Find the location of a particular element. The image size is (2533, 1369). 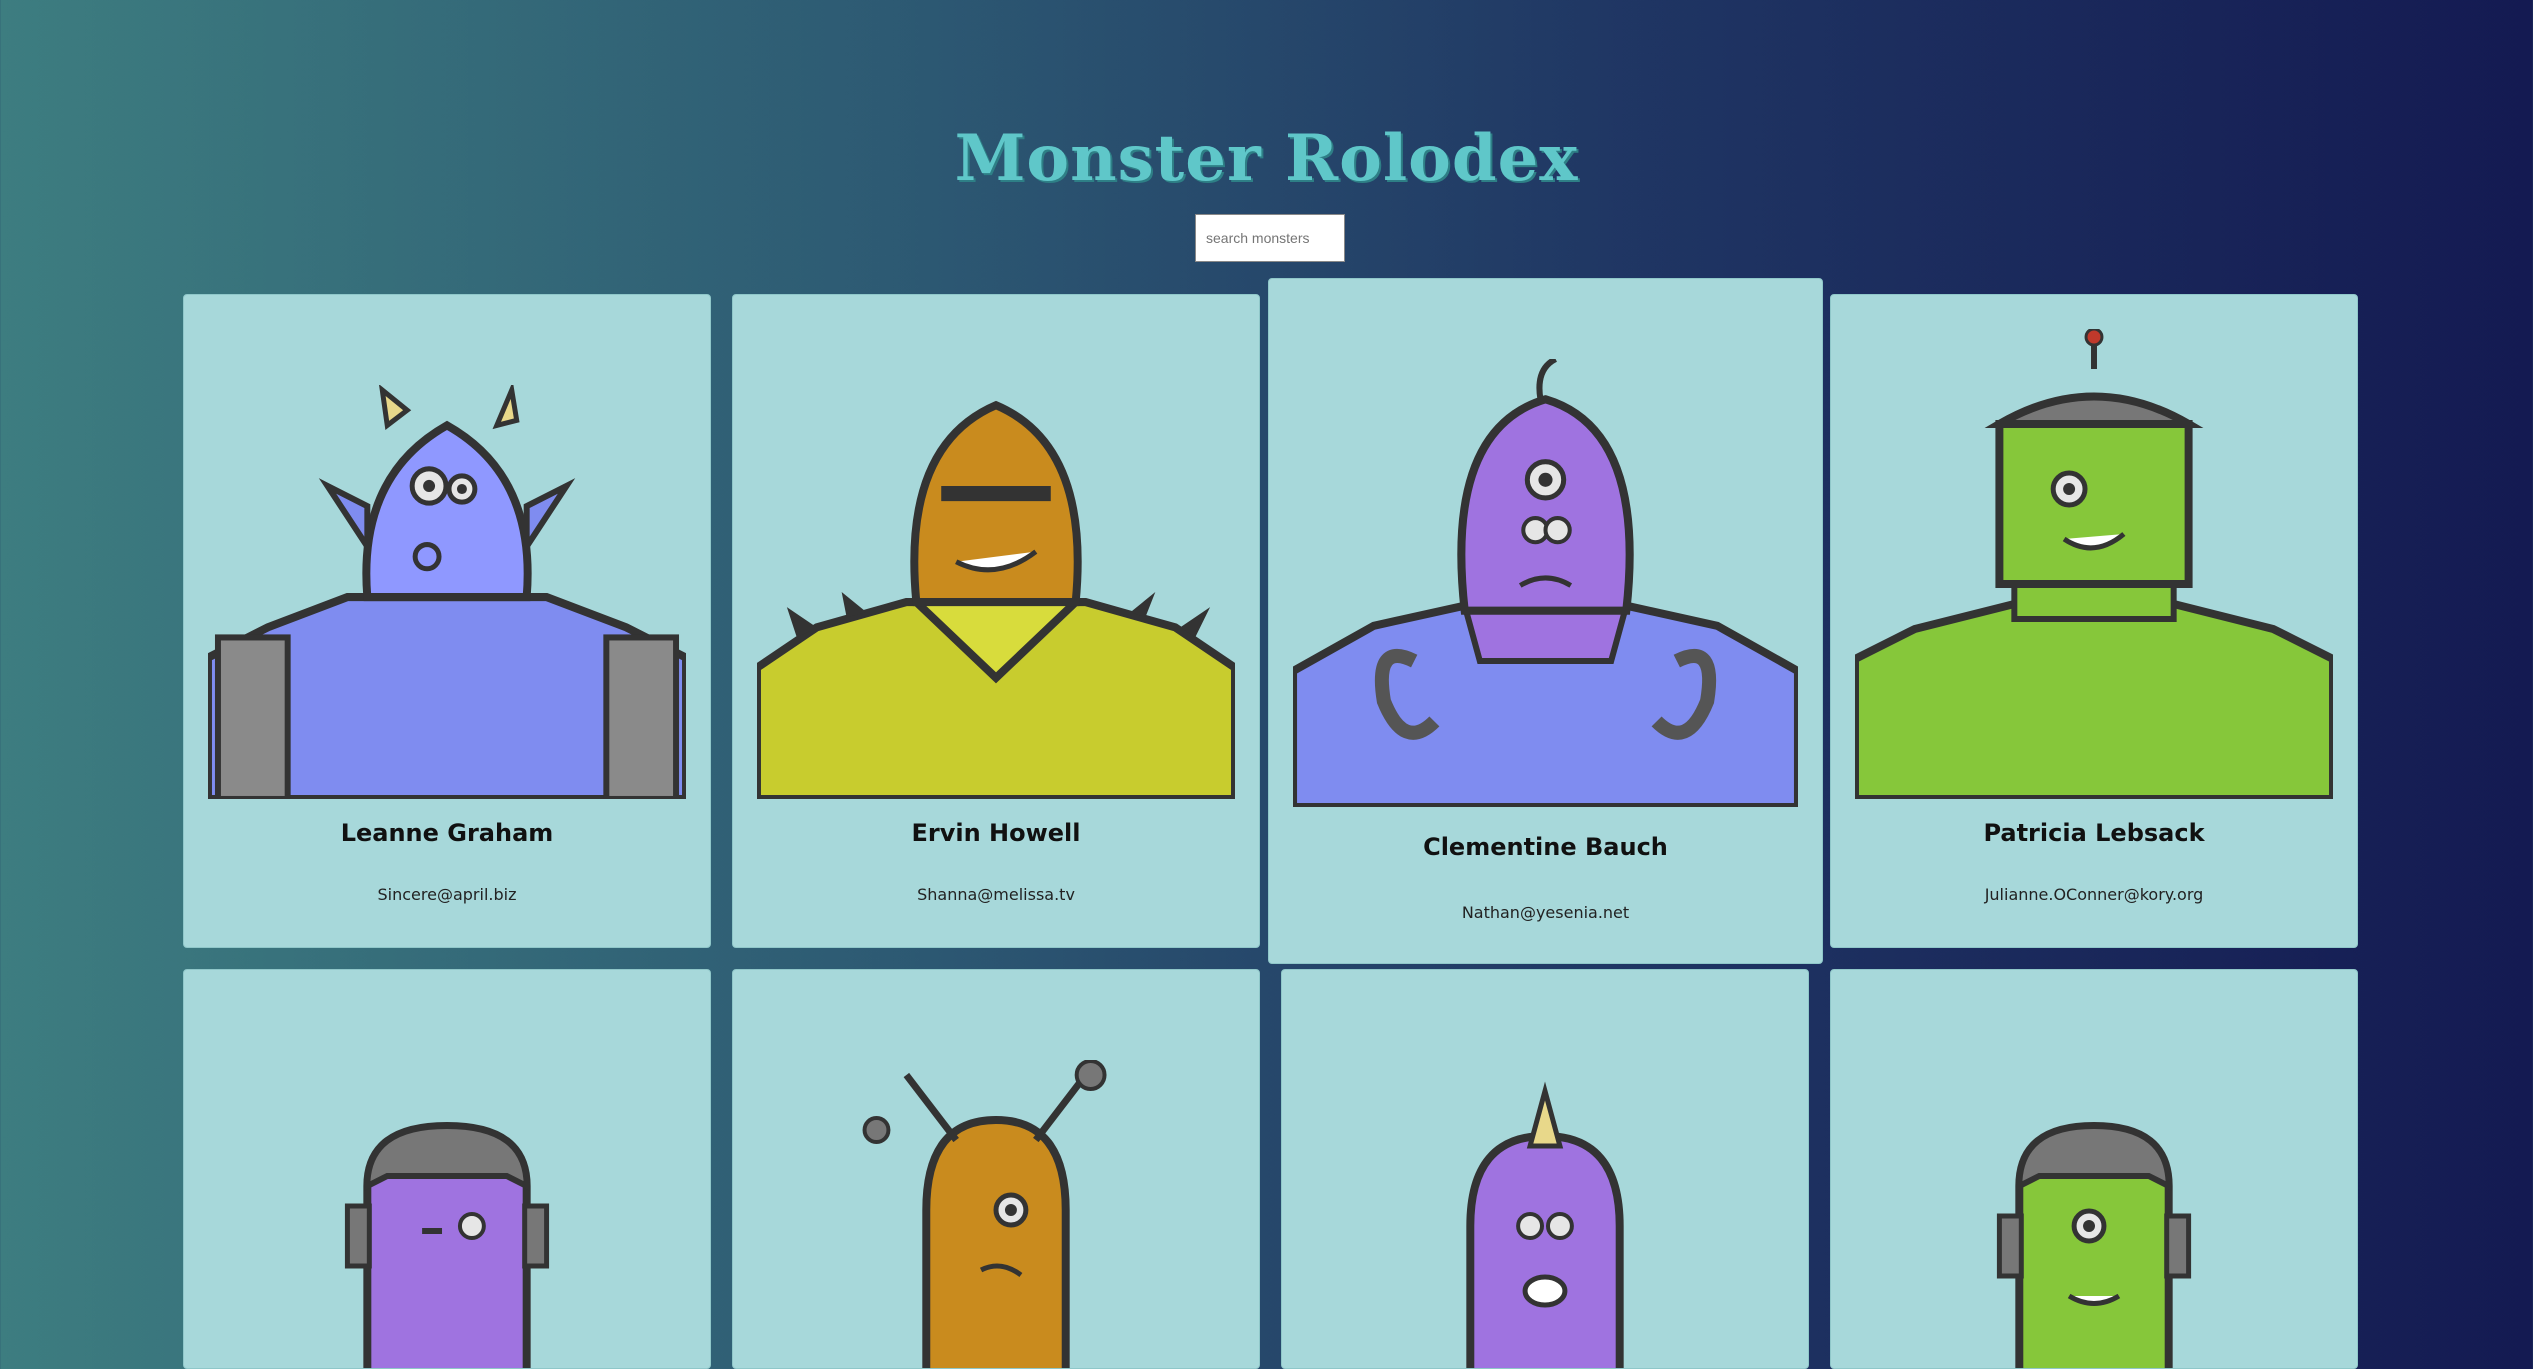

monster-card: Clementine Bauch Nathan@yesenia.net is located at coordinates (1545, 621).